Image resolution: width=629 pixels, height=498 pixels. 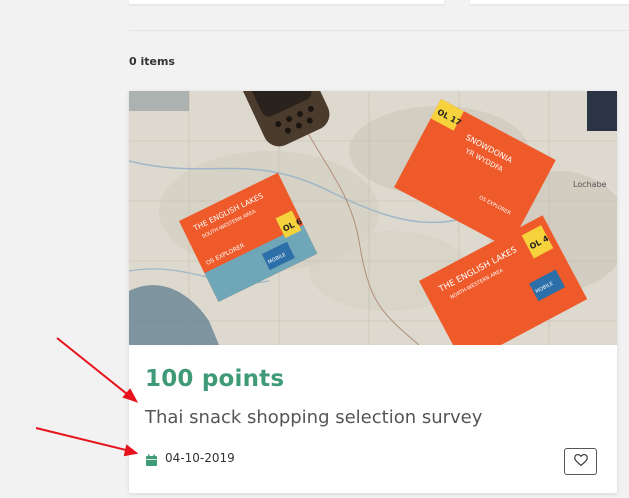 I want to click on points-value: 100 points, so click(x=215, y=379).